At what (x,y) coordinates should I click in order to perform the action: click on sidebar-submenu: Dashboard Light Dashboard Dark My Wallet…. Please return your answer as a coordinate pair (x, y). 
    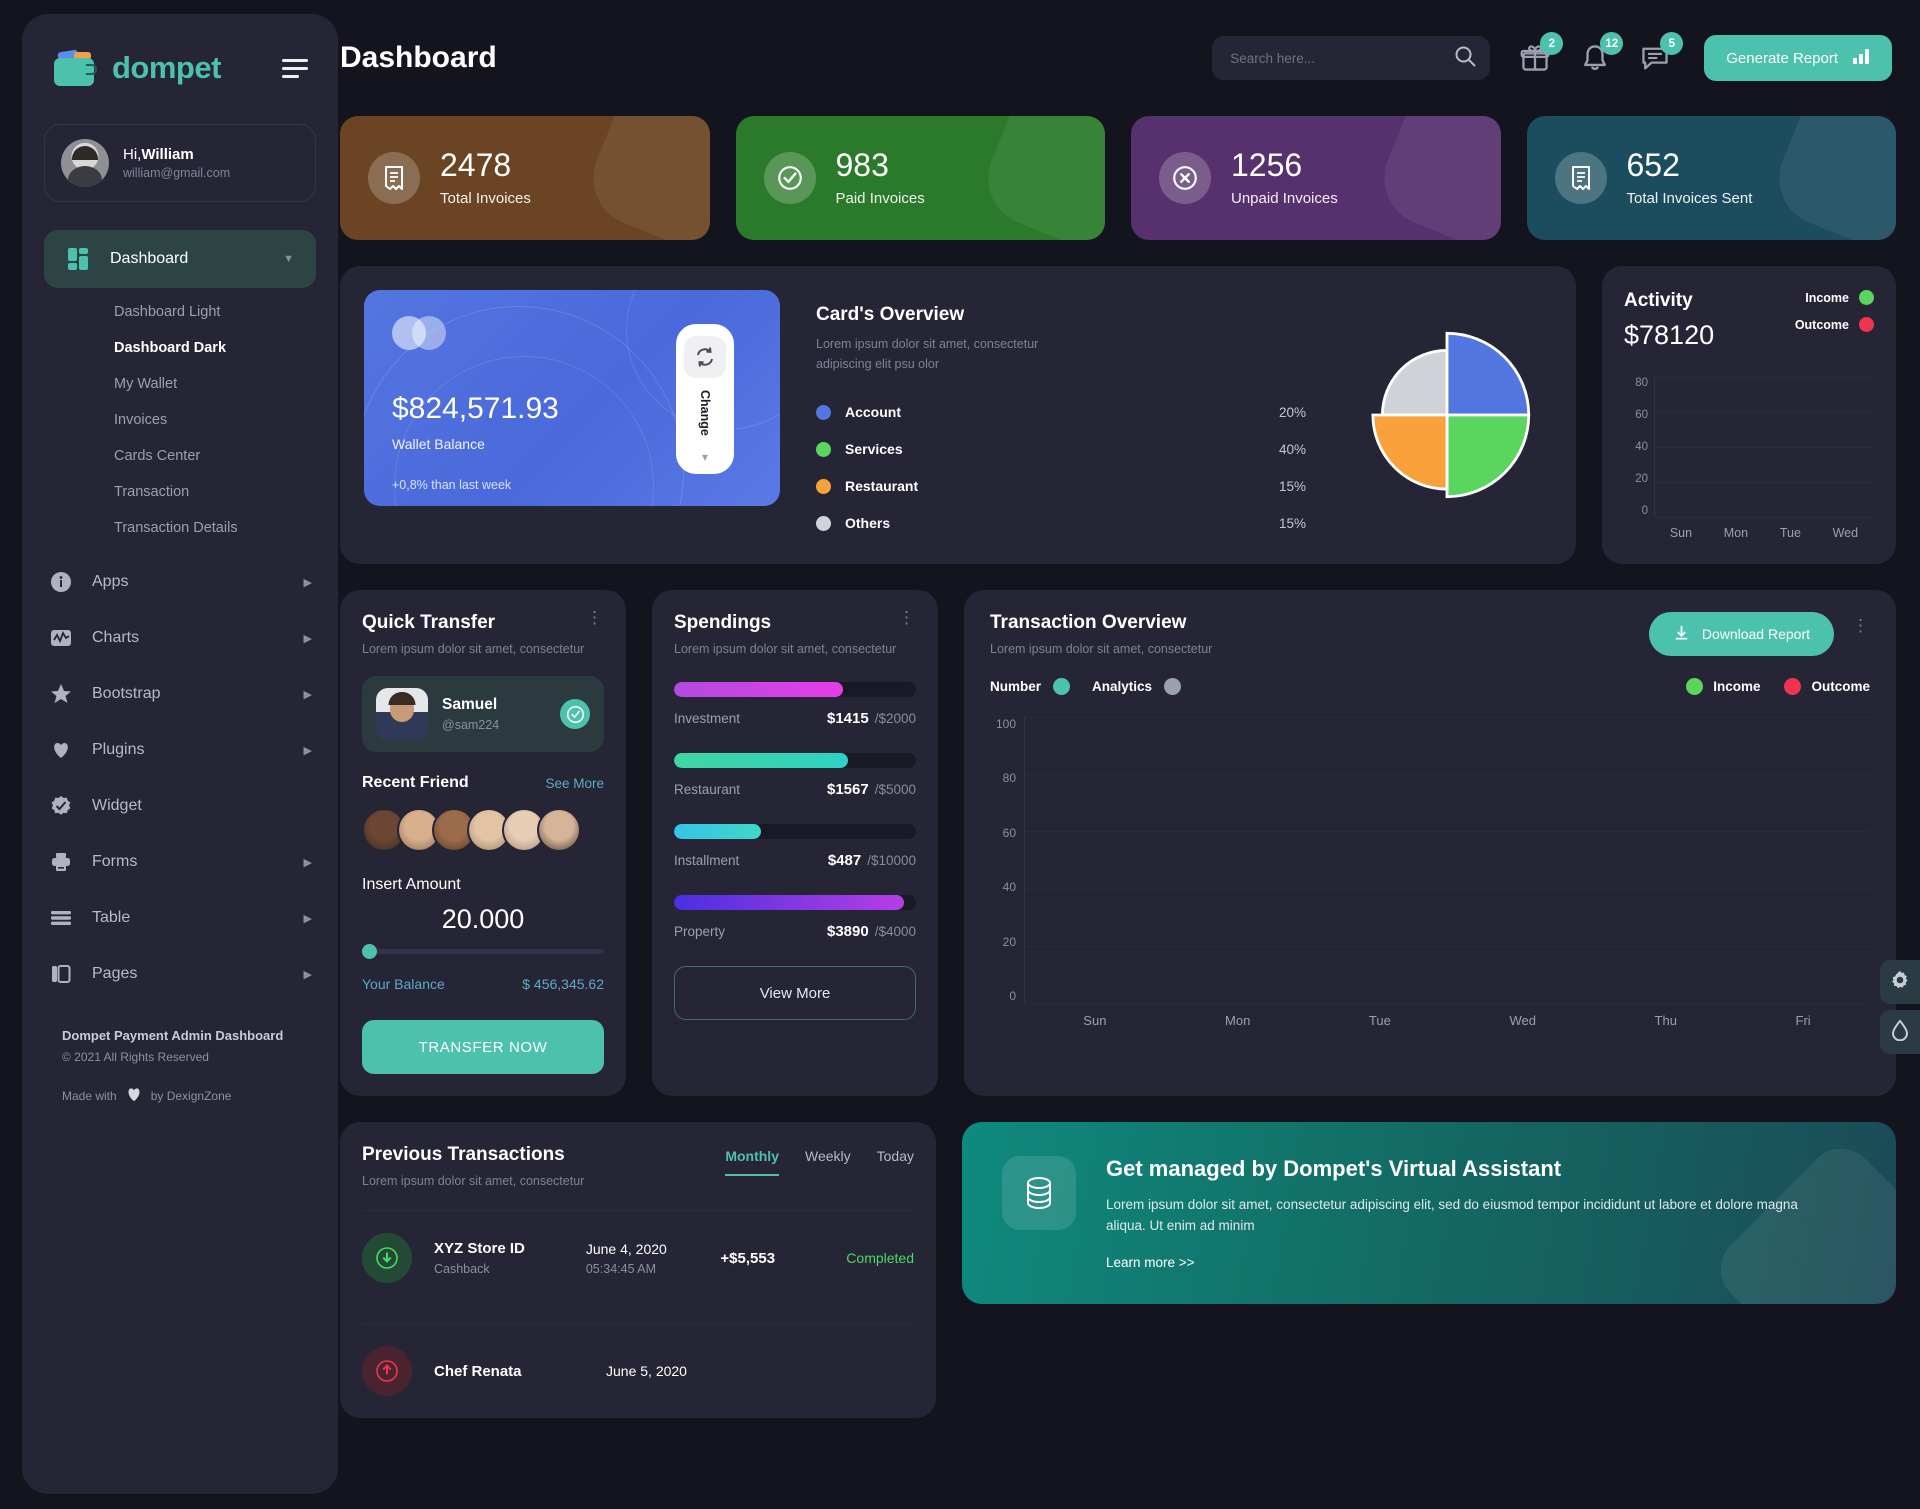
    Looking at the image, I should click on (180, 421).